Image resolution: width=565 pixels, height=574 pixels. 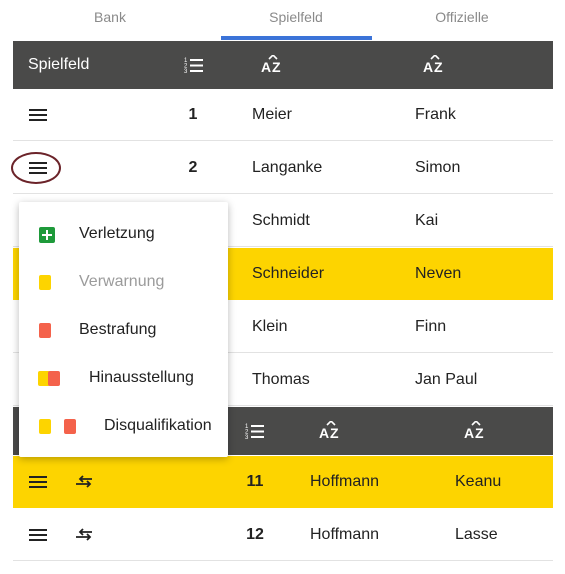 I want to click on tab-bar: Bank Spielfeld Offizielle, so click(x=282, y=20).